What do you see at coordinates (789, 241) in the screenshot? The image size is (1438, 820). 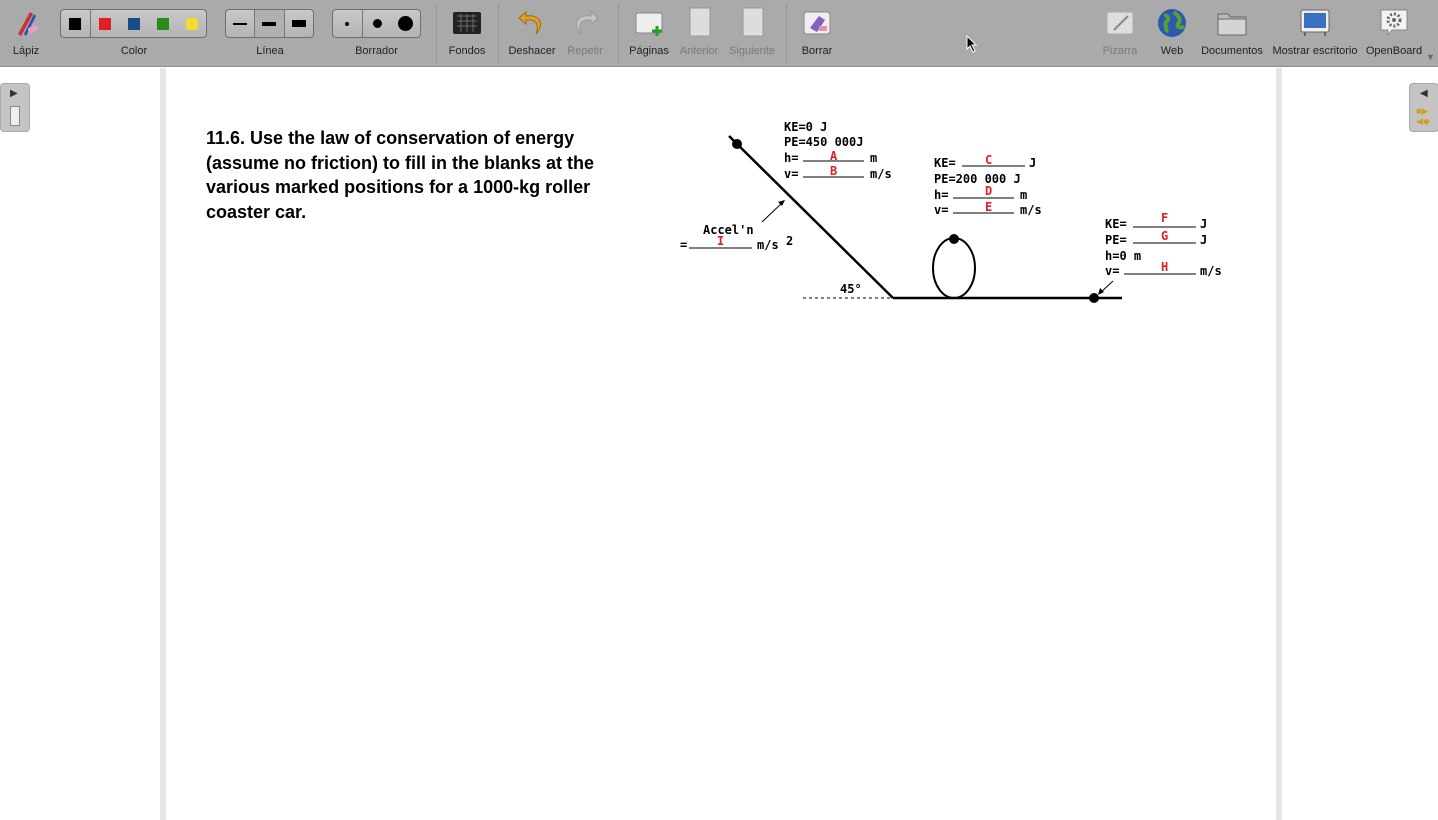 I see `accel-unit-exponent: 2` at bounding box center [789, 241].